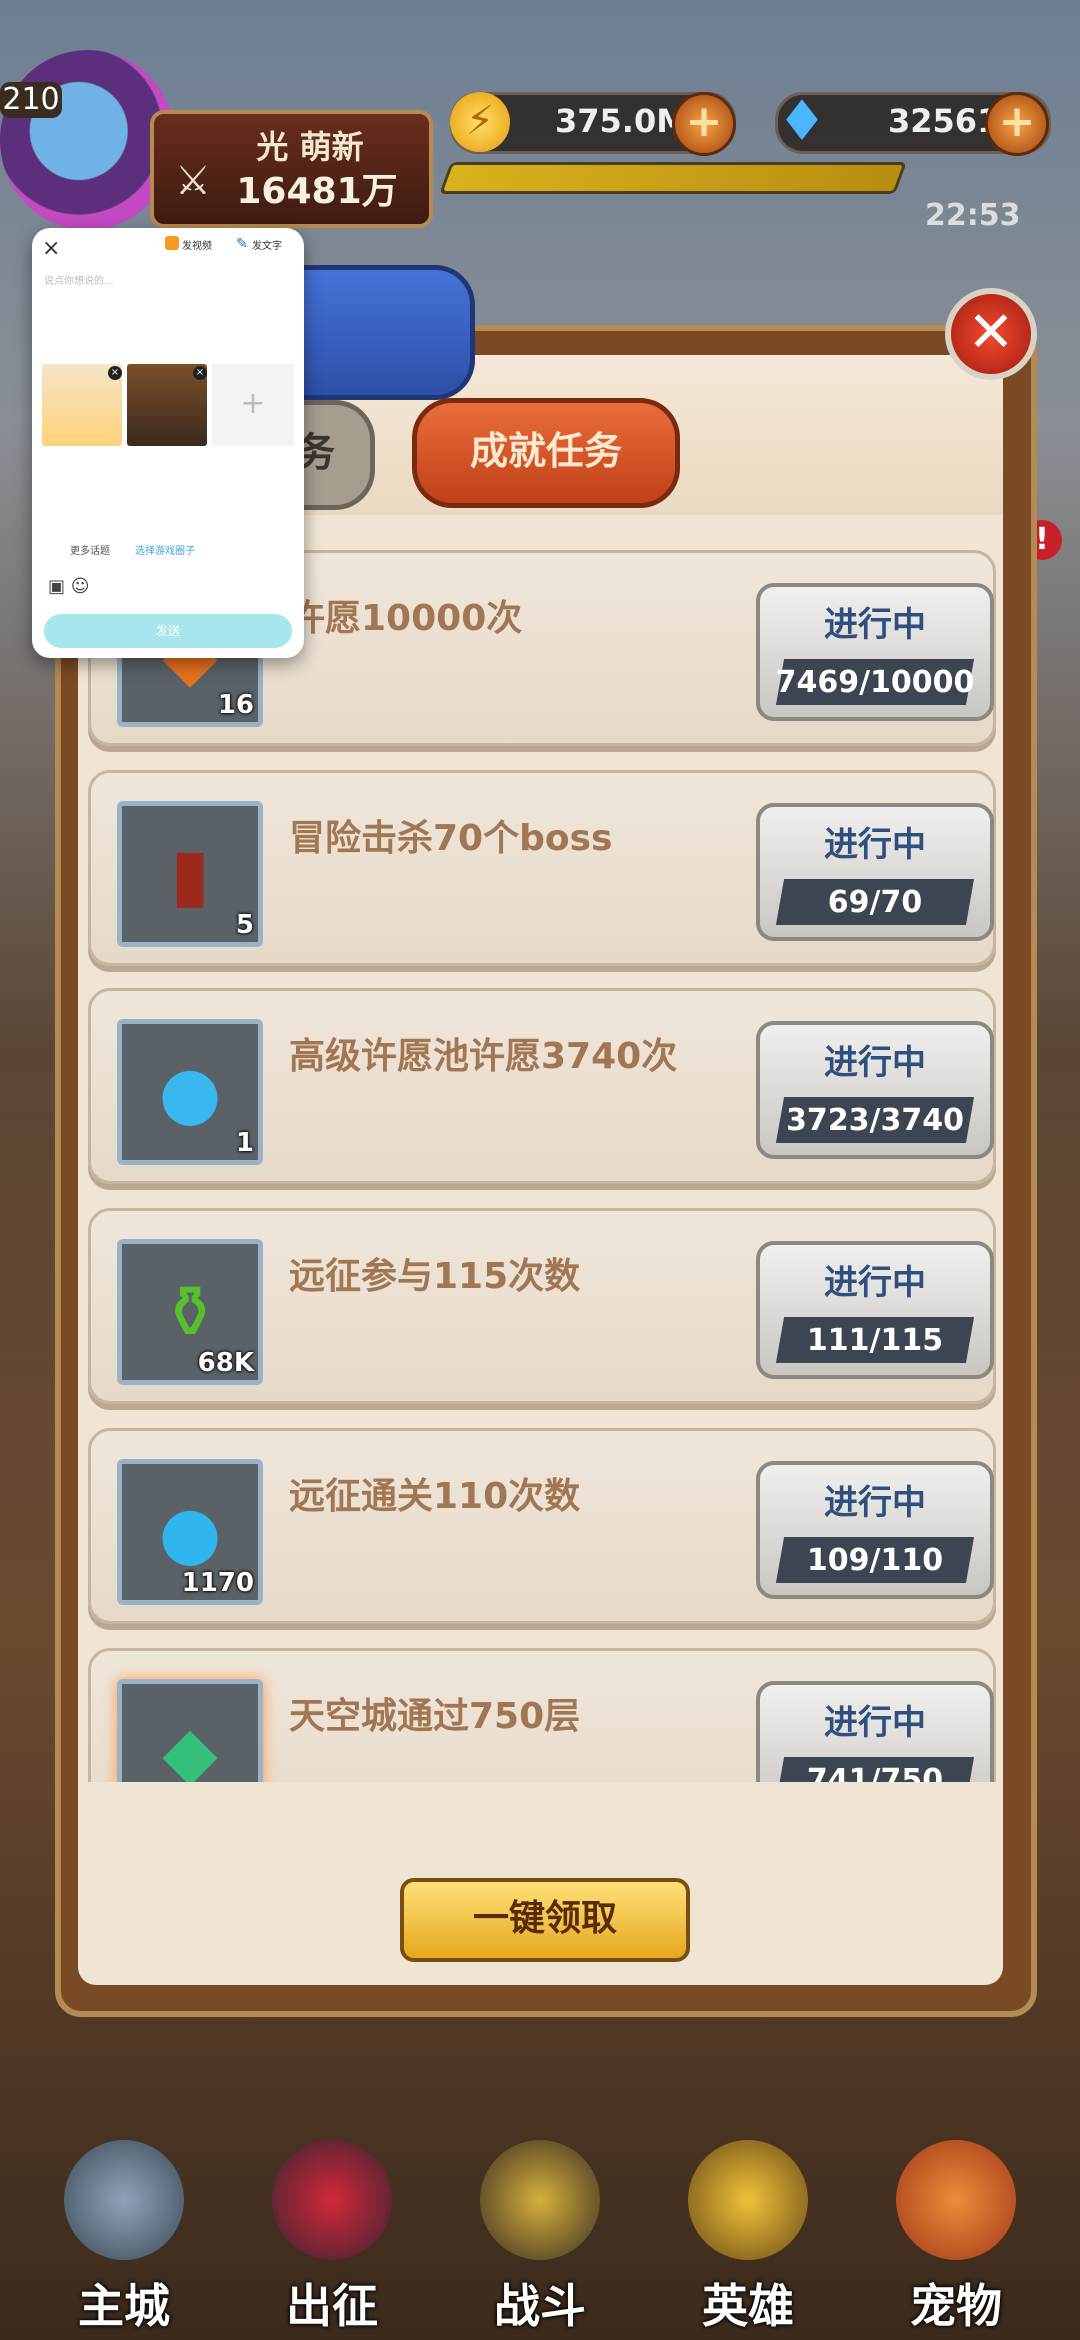 The image size is (1080, 2340). What do you see at coordinates (172, 243) in the screenshot?
I see `video-icon` at bounding box center [172, 243].